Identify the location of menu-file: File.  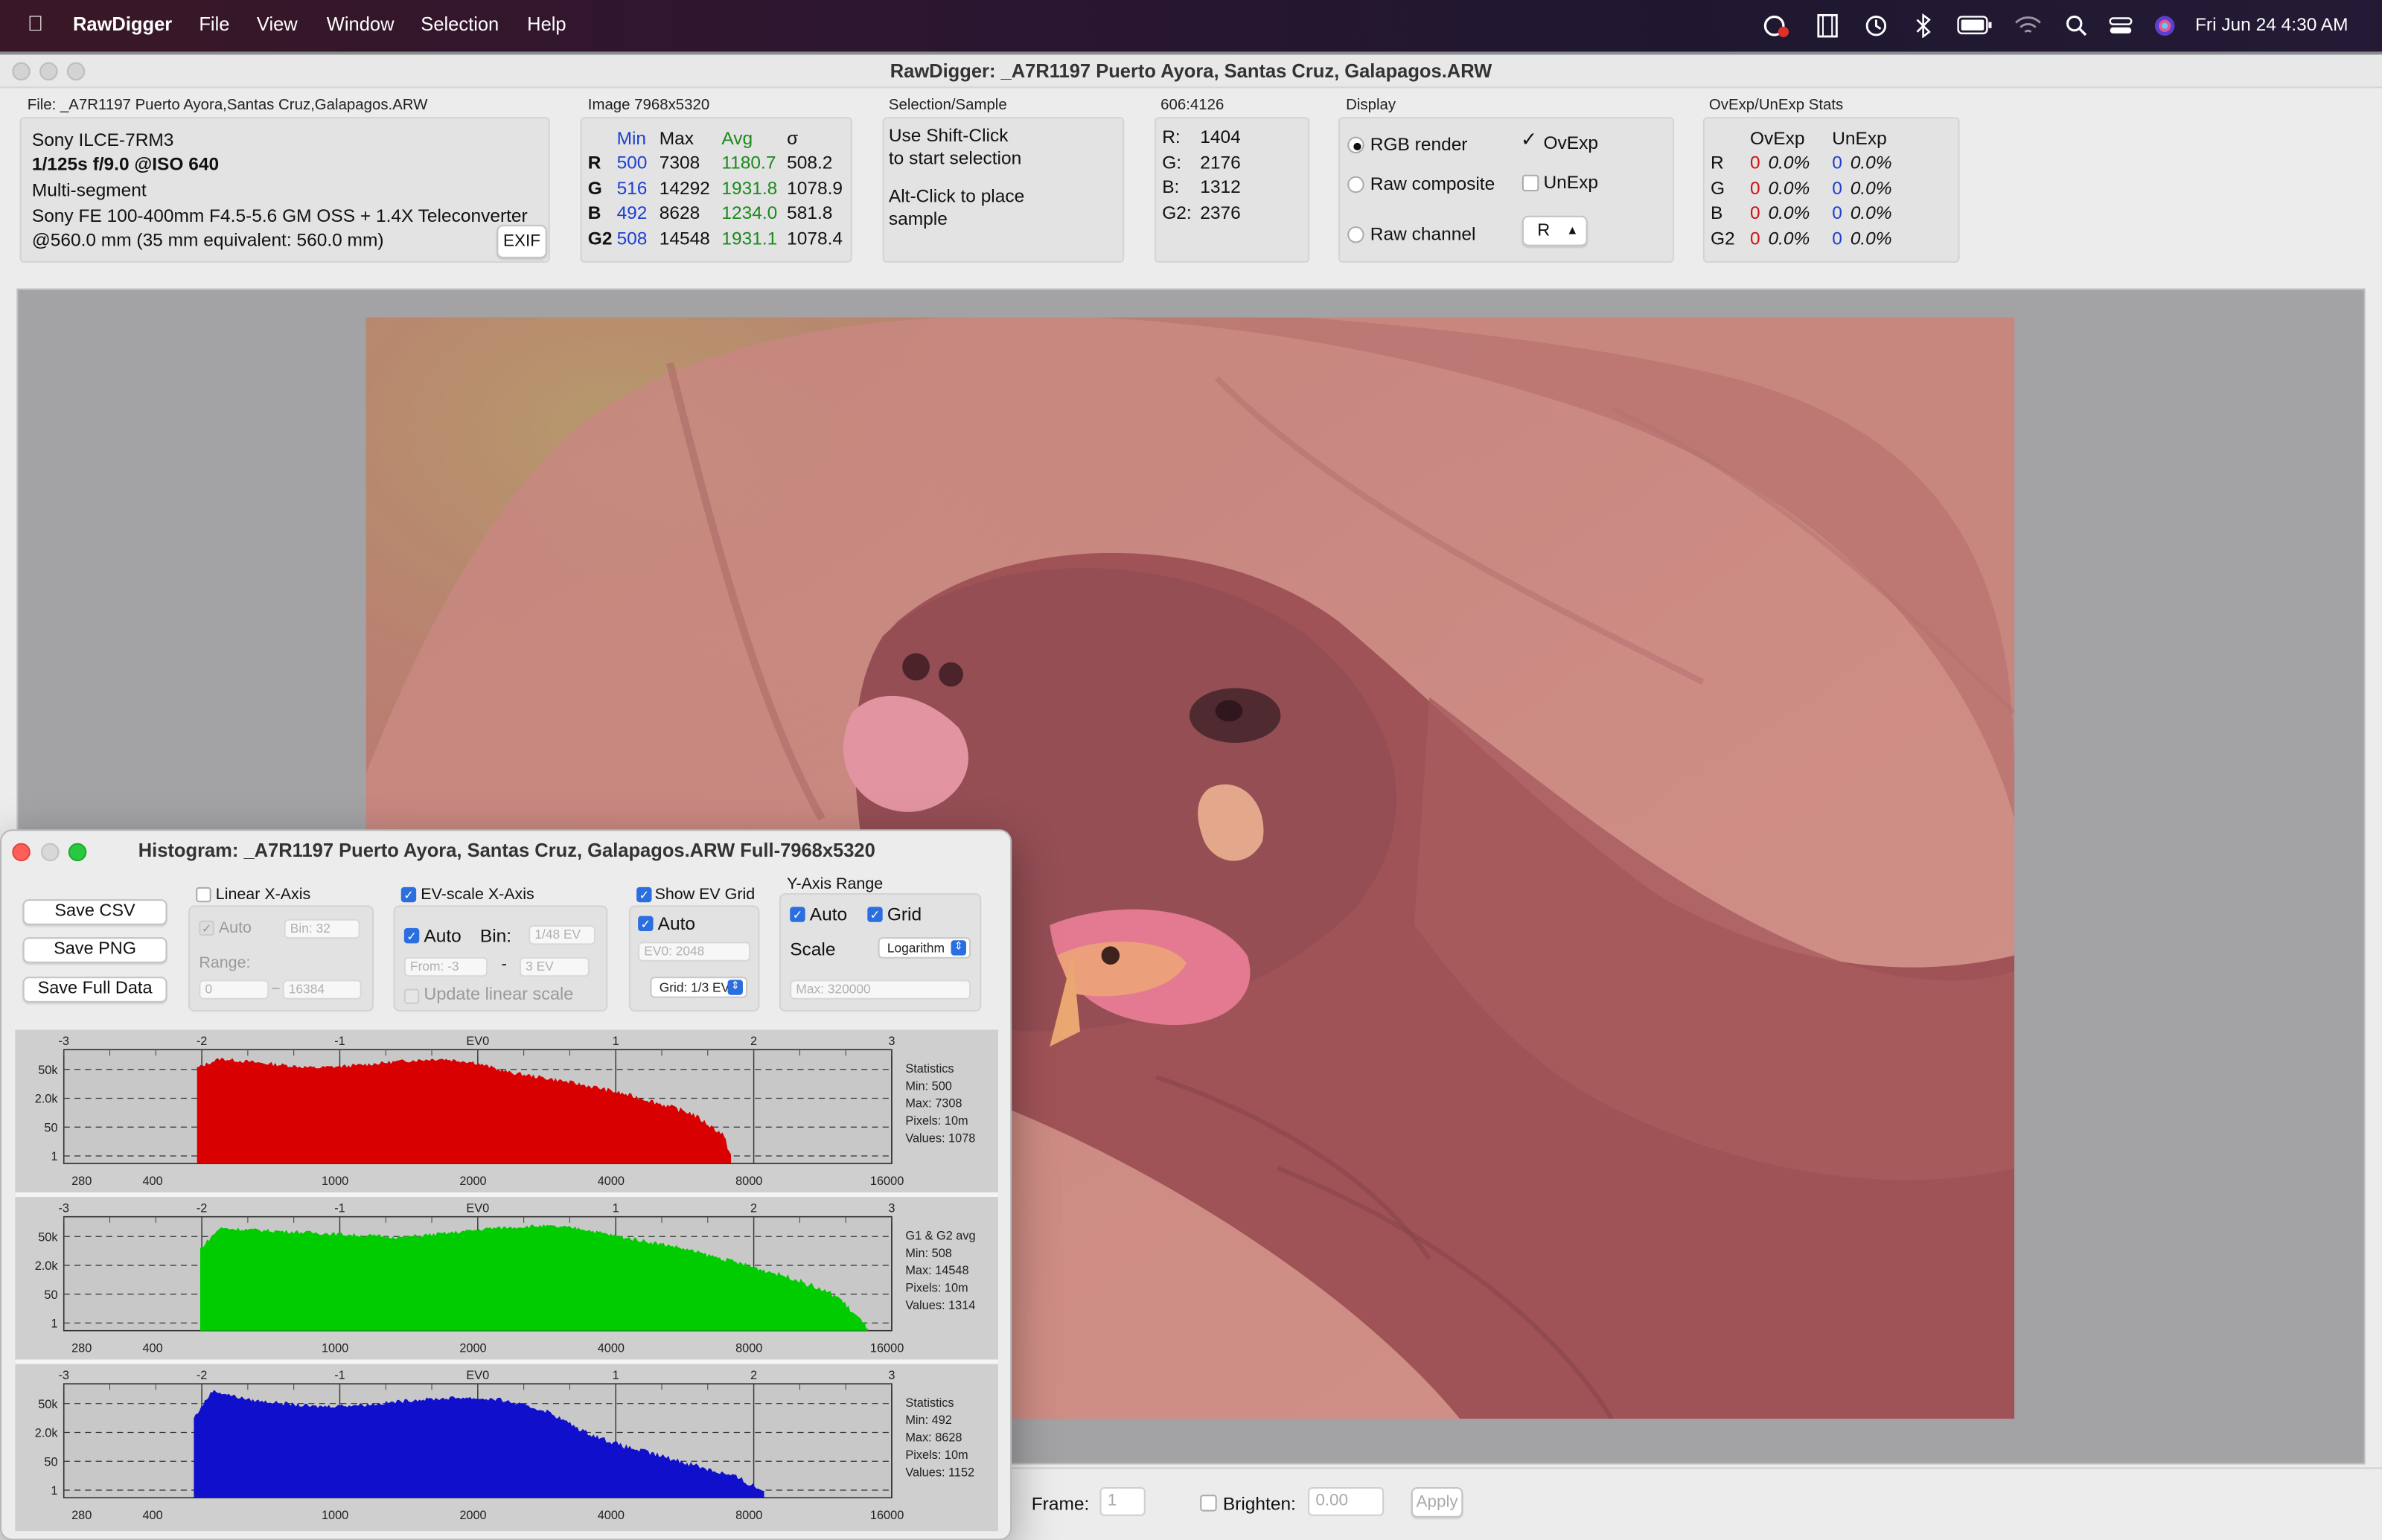
(214, 24).